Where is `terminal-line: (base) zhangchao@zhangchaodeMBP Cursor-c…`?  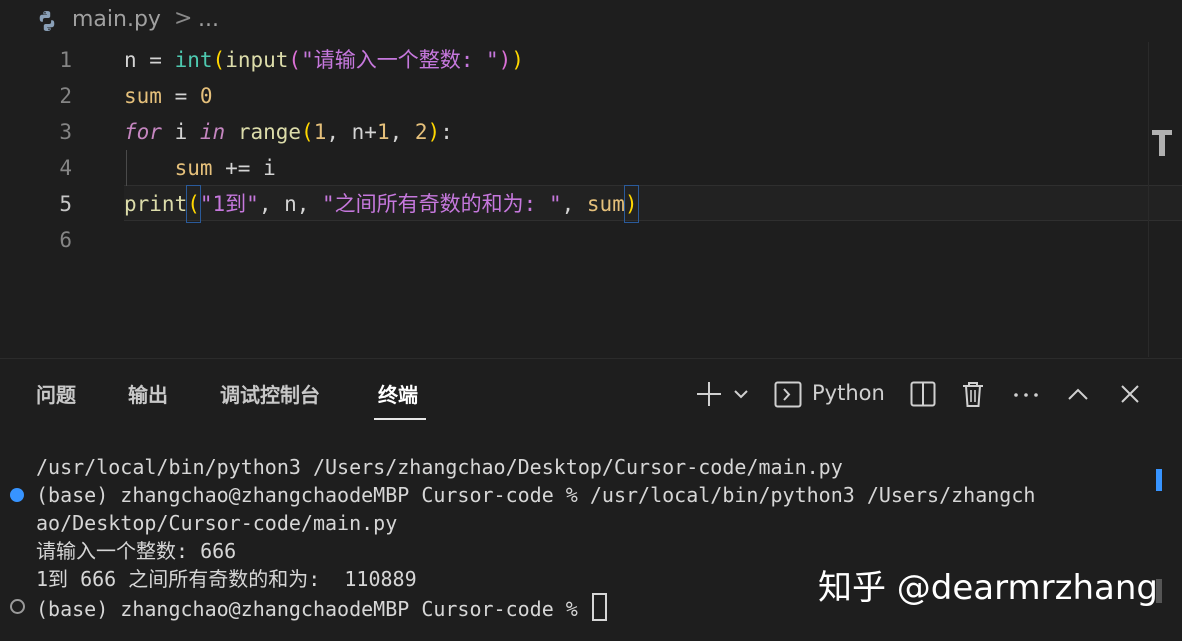
terminal-line: (base) zhangchao@zhangchaodeMBP Cursor-c… is located at coordinates (536, 495).